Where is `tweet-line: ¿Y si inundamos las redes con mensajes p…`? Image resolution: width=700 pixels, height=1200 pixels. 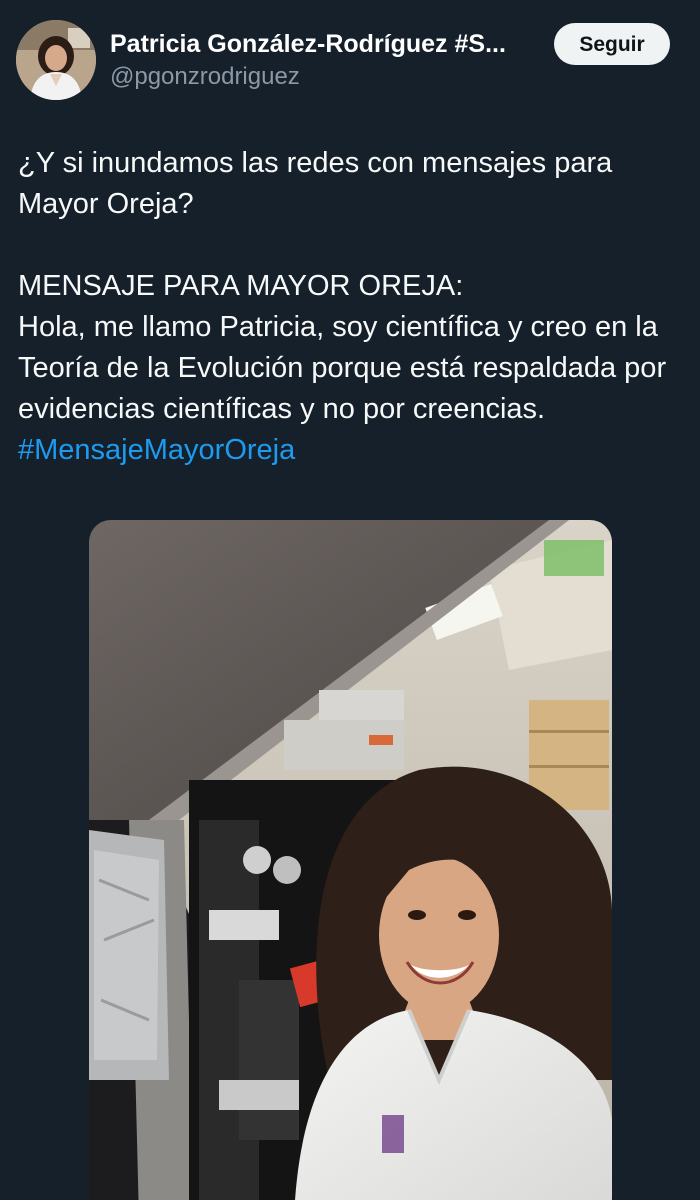 tweet-line: ¿Y si inundamos las redes con mensajes p… is located at coordinates (315, 183).